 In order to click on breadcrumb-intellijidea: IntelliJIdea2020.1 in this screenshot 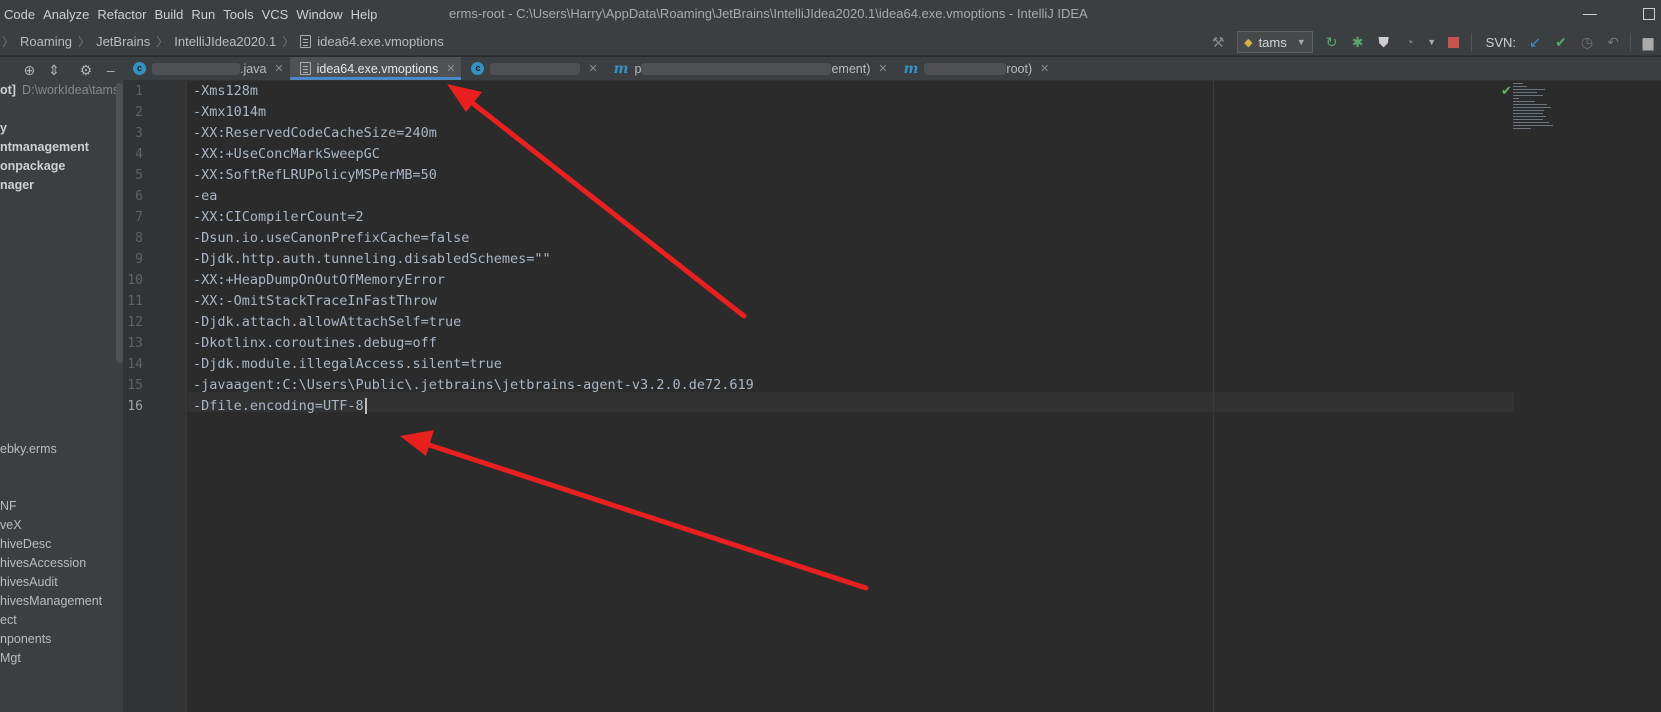, I will do `click(225, 41)`.